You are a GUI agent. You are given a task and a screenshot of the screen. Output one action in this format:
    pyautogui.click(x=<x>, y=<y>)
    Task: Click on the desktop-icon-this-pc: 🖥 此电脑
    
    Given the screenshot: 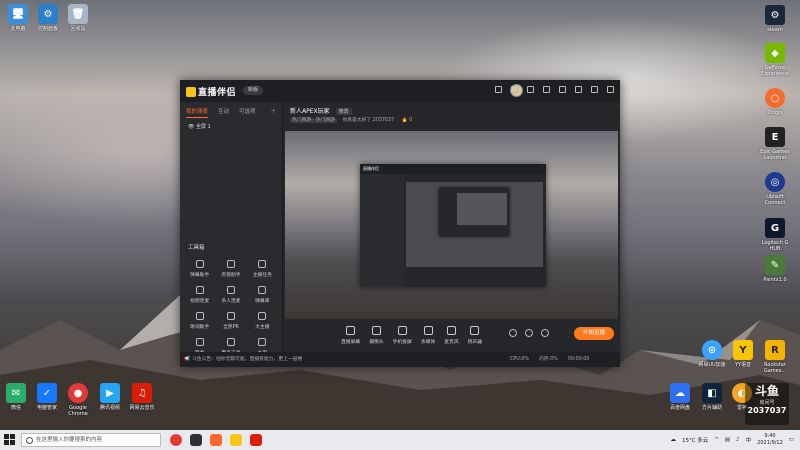 What is the action you would take?
    pyautogui.click(x=18, y=18)
    